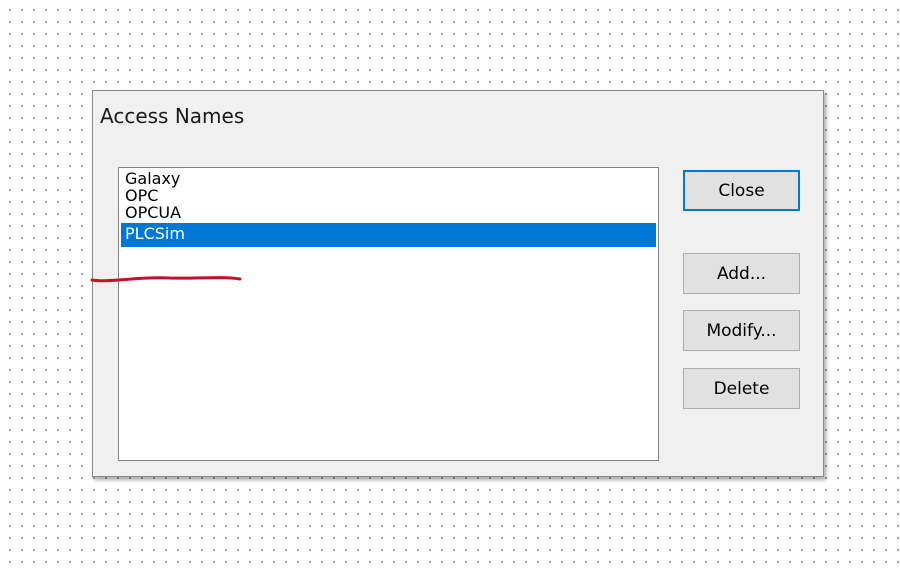  What do you see at coordinates (388, 212) in the screenshot?
I see `list-item-opcua: OPCUA` at bounding box center [388, 212].